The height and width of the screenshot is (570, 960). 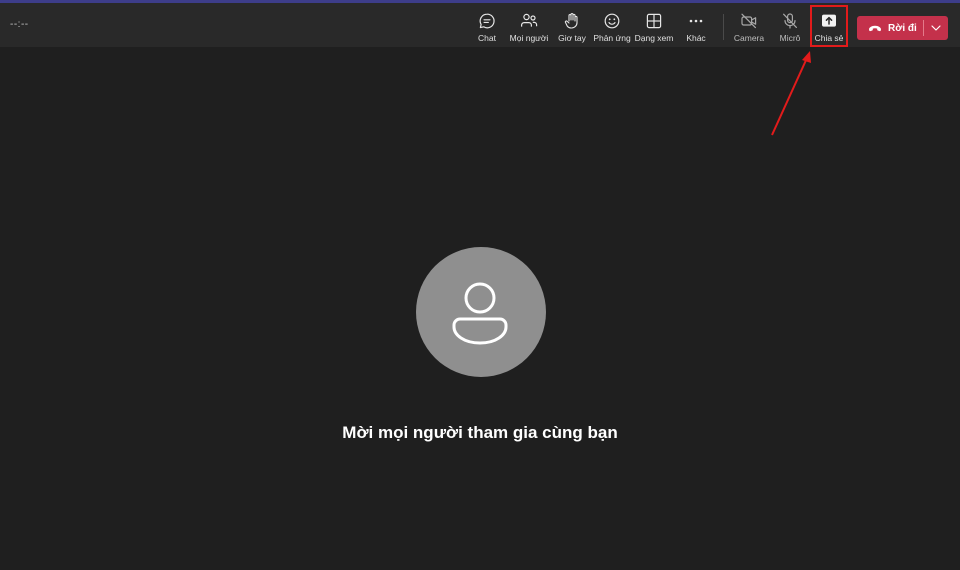 I want to click on person-icon, so click(x=480, y=313).